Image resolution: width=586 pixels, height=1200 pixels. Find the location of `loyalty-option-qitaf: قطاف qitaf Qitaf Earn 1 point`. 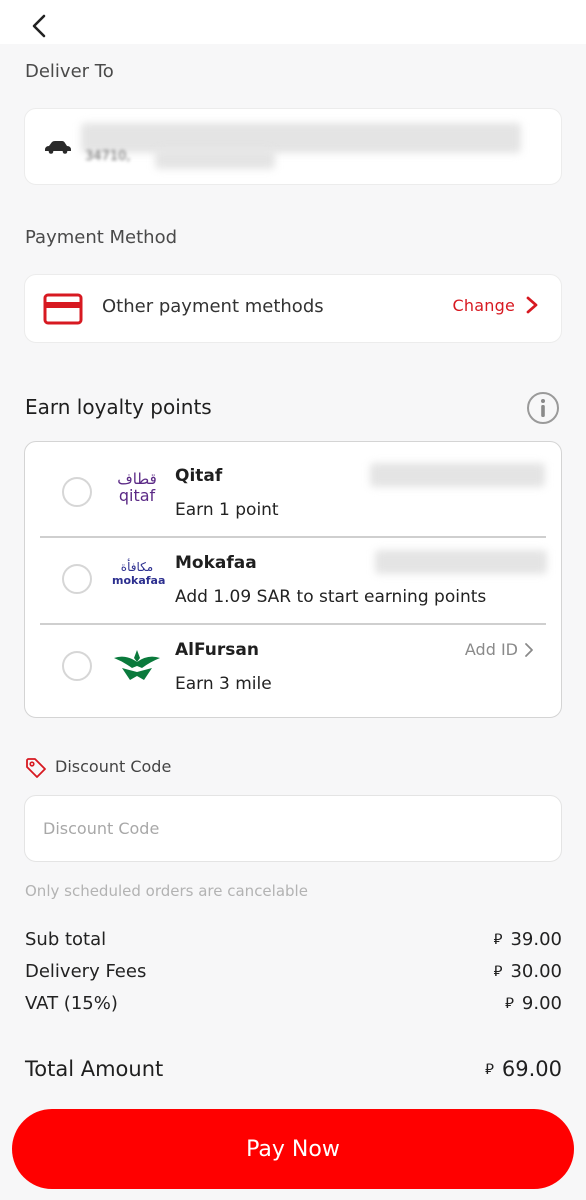

loyalty-option-qitaf: قطاف qitaf Qitaf Earn 1 point is located at coordinates (292, 491).